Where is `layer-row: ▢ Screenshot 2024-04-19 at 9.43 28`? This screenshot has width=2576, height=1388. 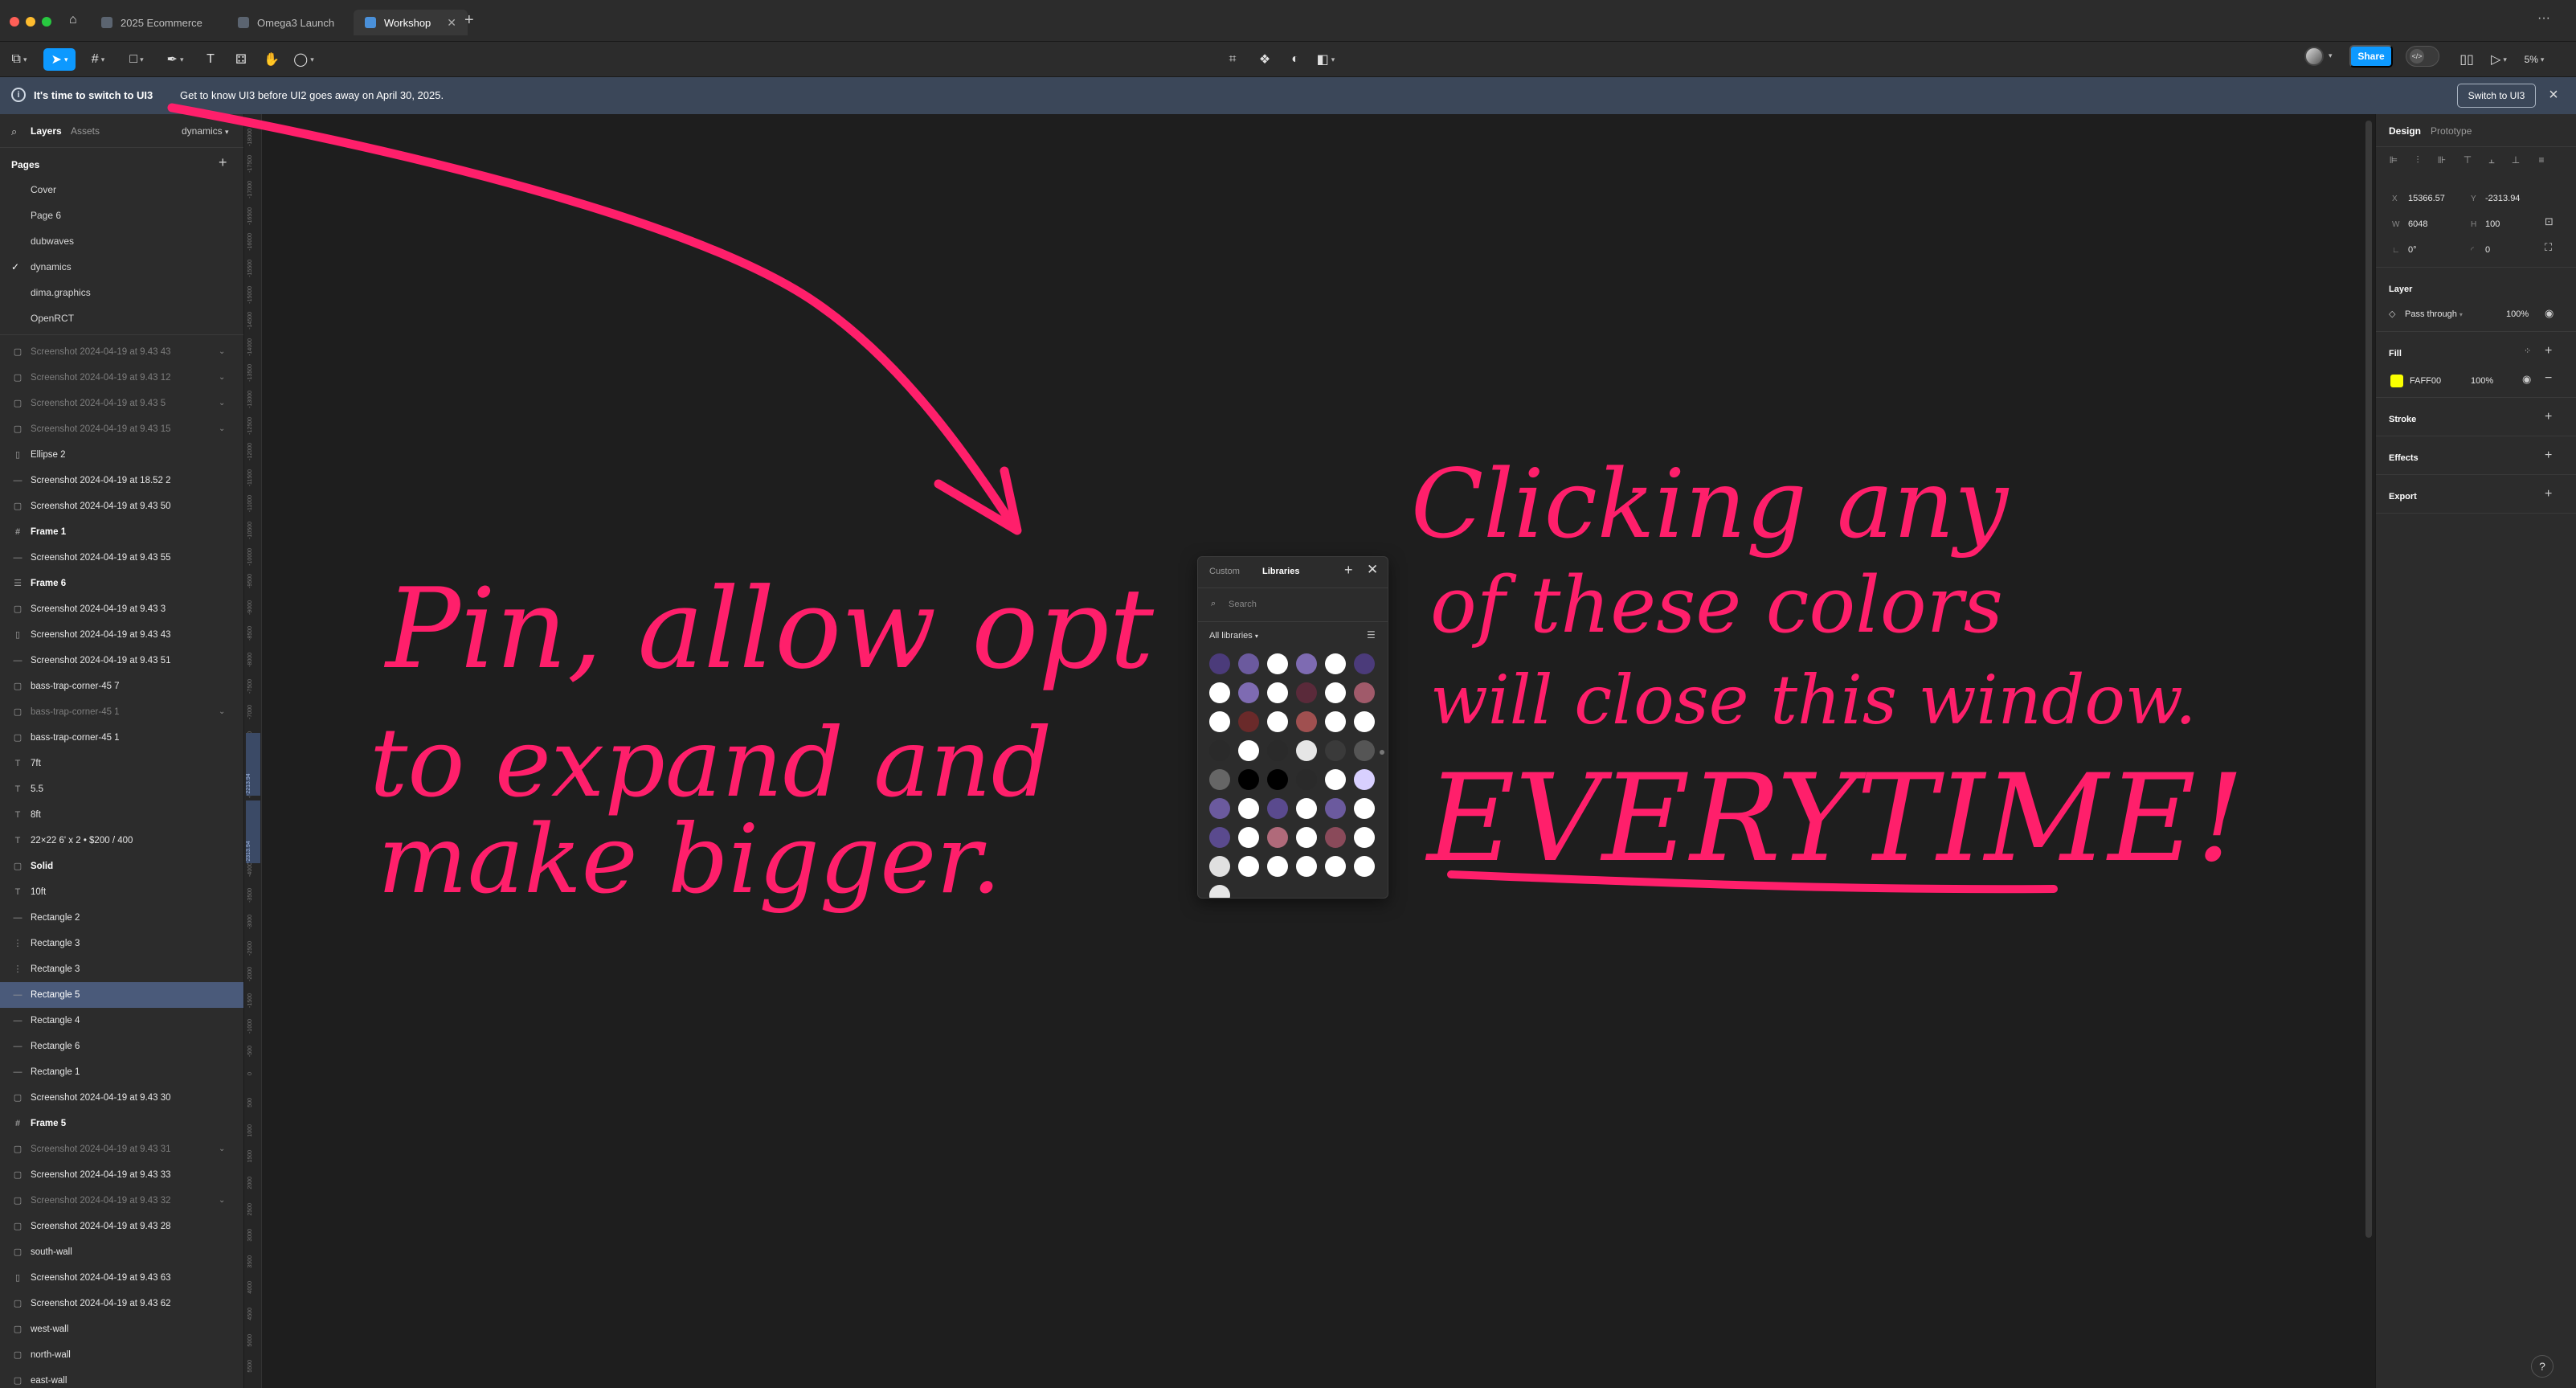
layer-row: ▢ Screenshot 2024-04-19 at 9.43 28 is located at coordinates (122, 1226).